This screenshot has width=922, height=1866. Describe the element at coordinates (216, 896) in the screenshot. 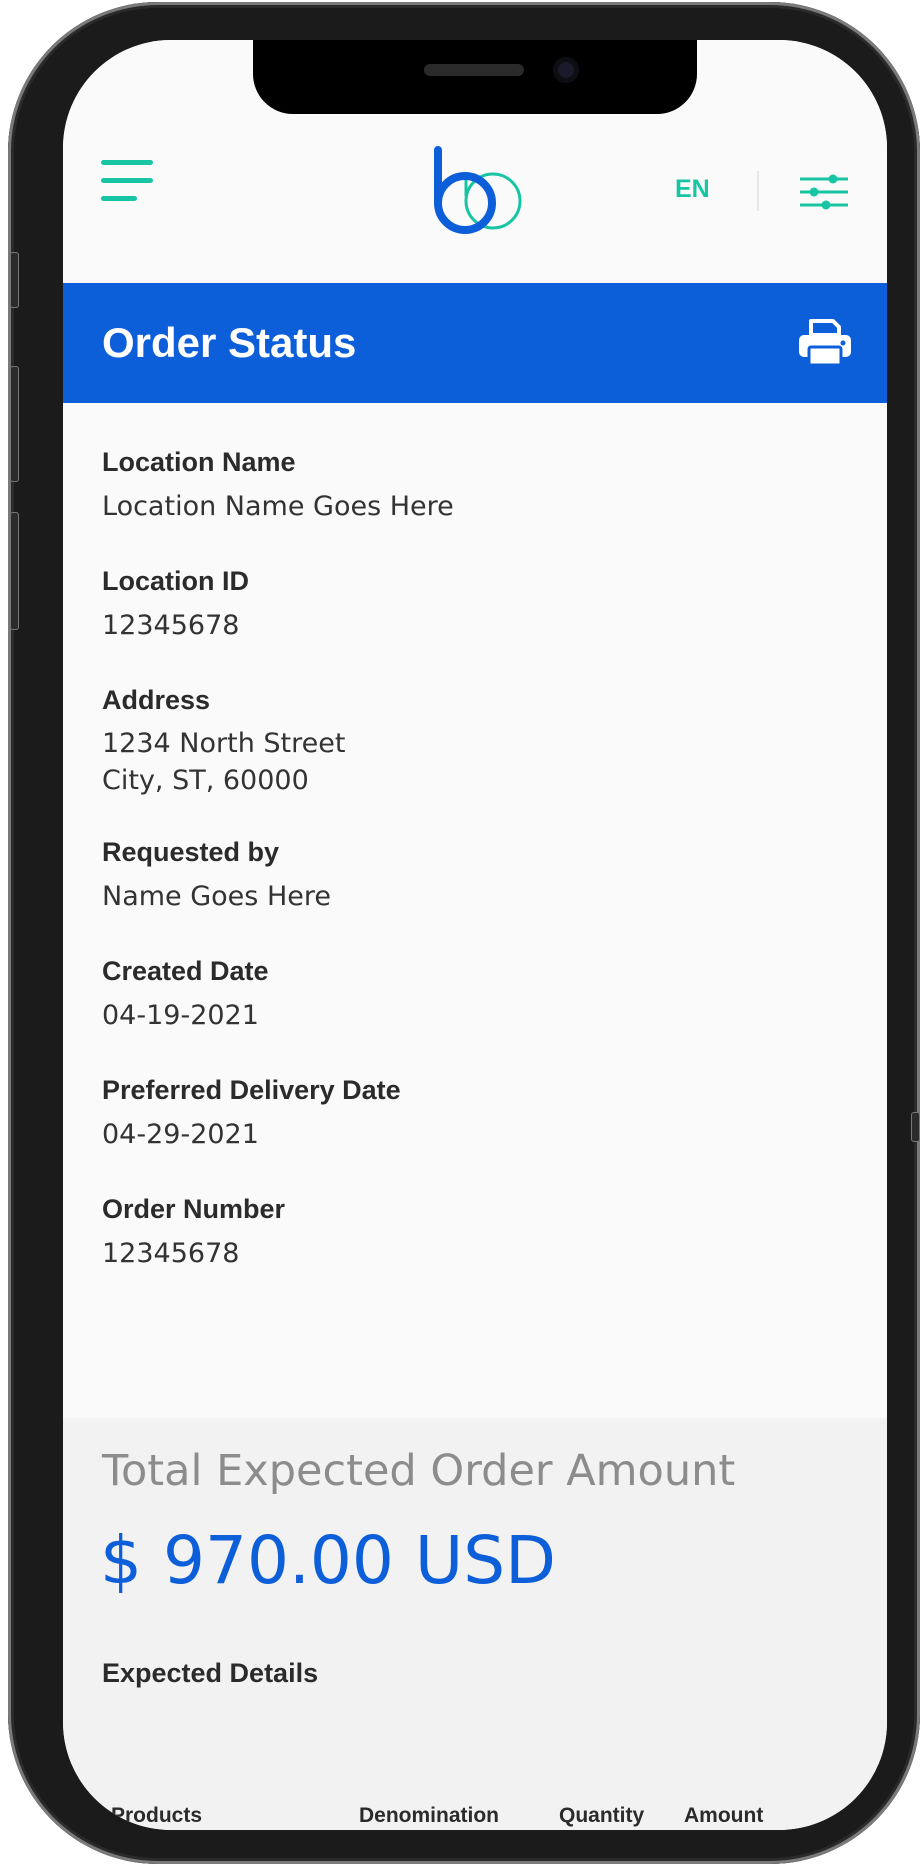

I see `field-value: Name Goes Here` at that location.